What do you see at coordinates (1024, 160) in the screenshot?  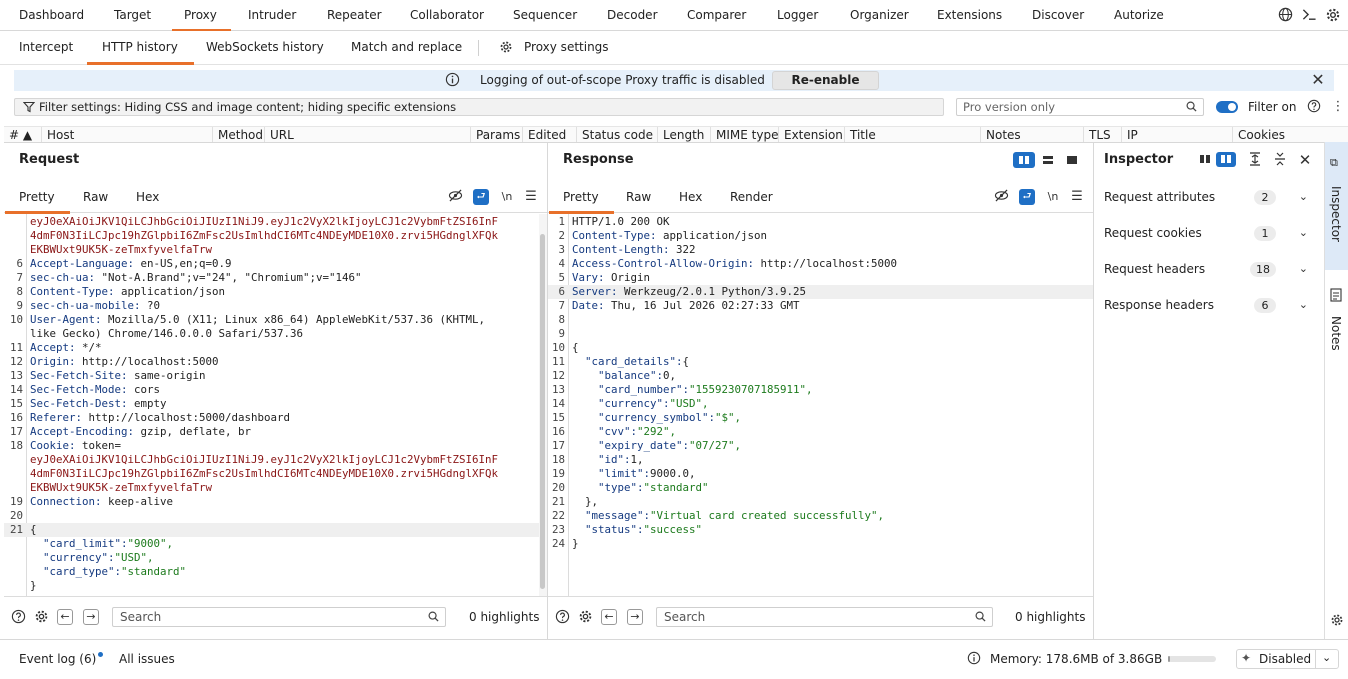 I see `layout-side-by-side-icon` at bounding box center [1024, 160].